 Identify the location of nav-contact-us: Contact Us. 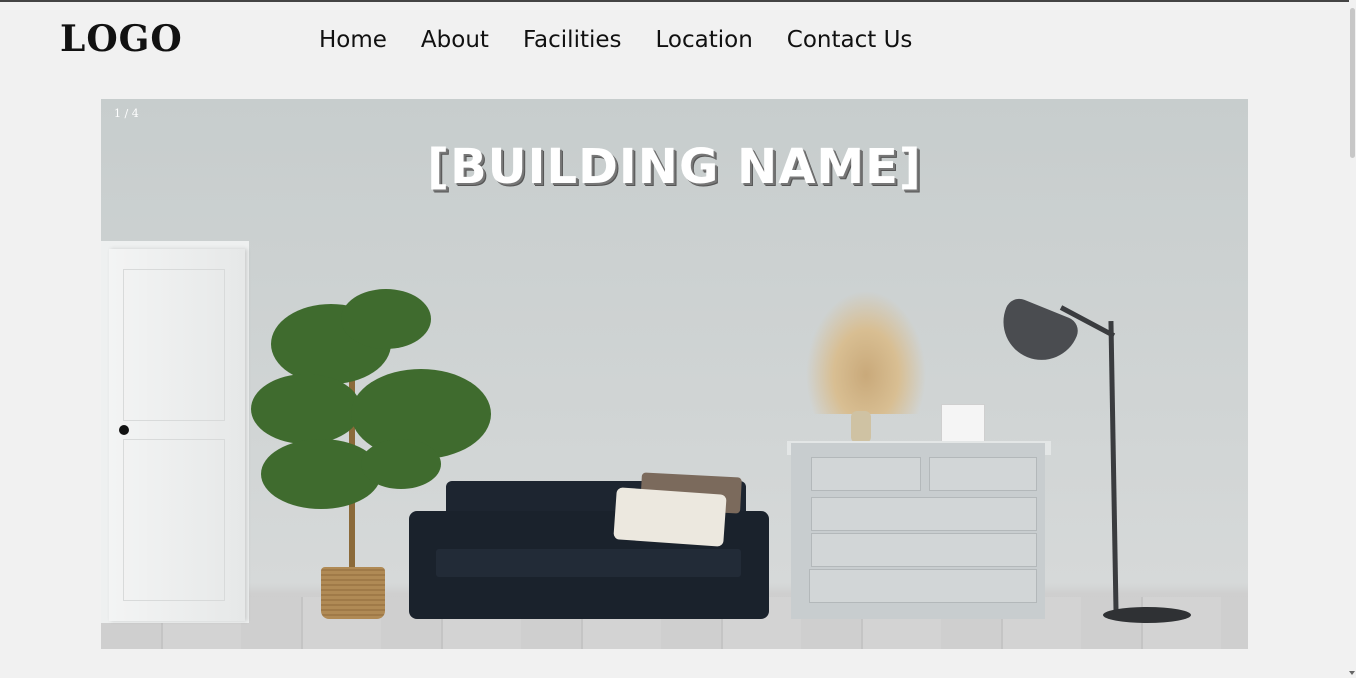
(850, 40).